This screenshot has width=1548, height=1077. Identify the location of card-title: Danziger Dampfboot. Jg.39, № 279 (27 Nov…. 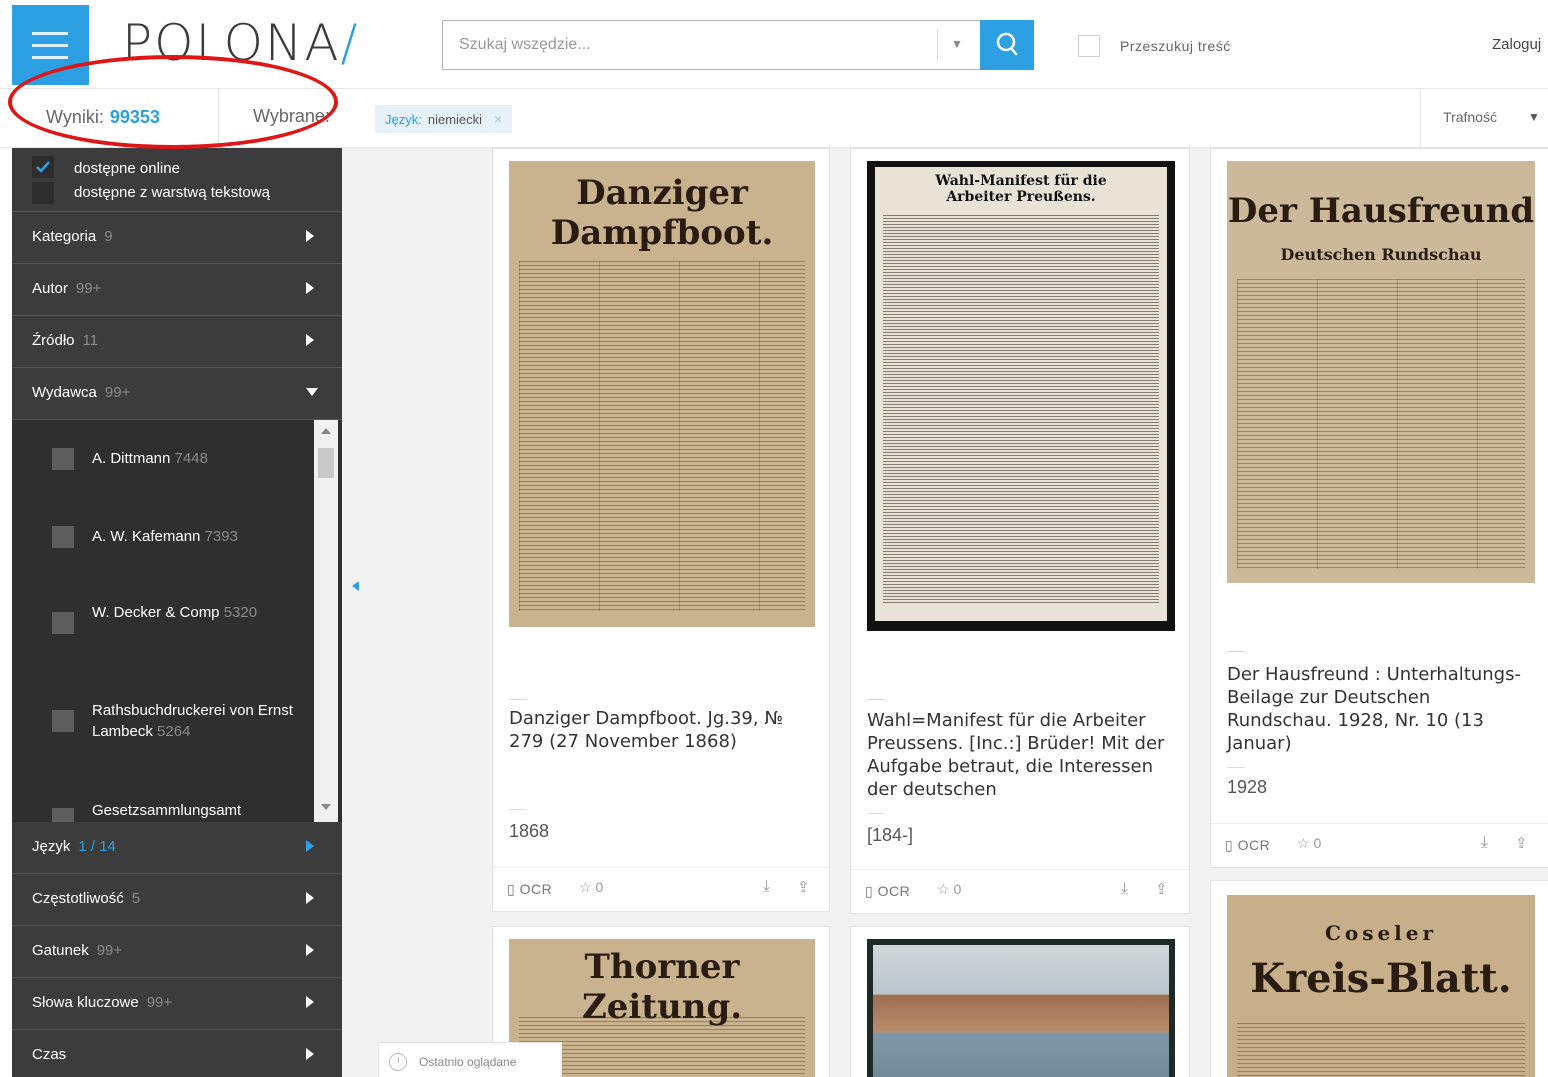
(664, 730).